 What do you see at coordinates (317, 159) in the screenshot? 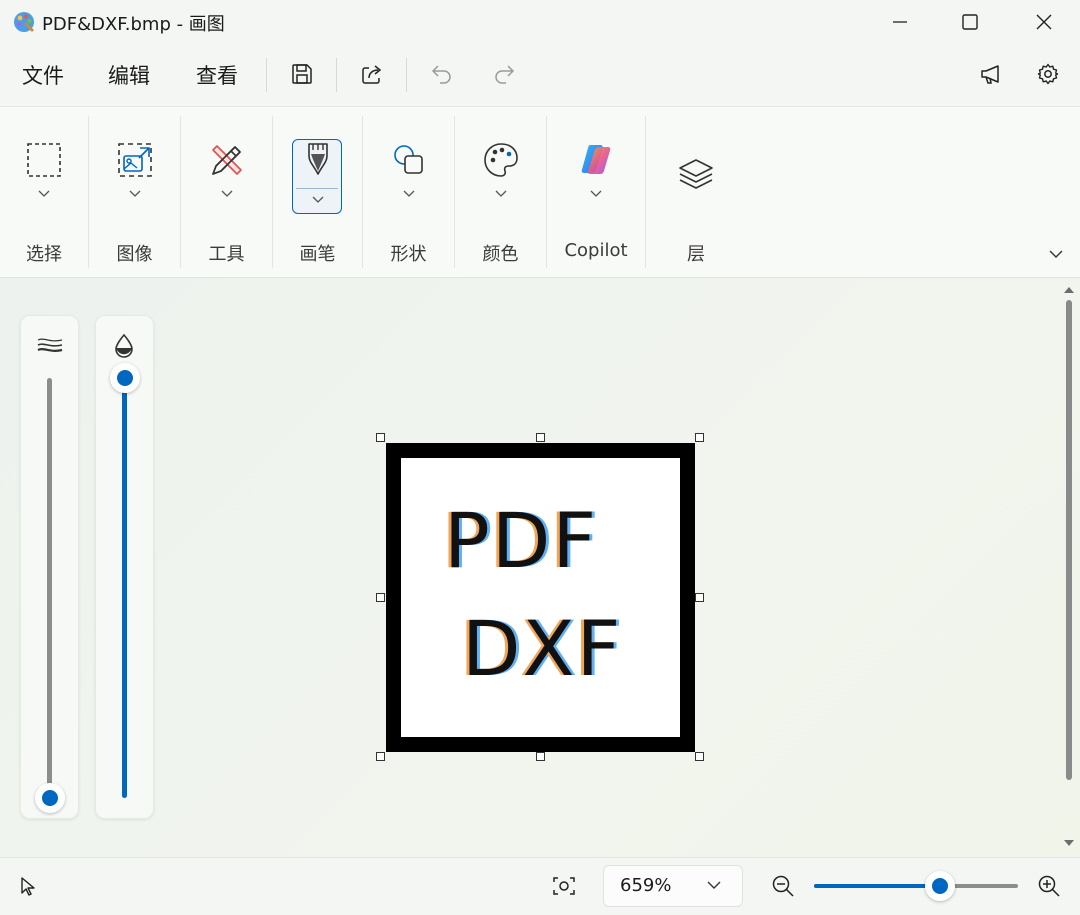
I see `brush-icon` at bounding box center [317, 159].